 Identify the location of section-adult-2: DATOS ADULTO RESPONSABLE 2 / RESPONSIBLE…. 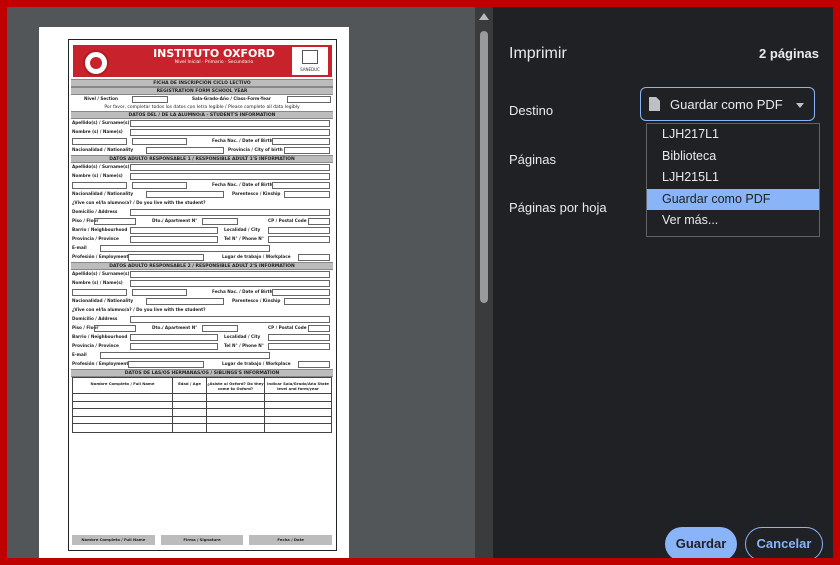
(202, 266).